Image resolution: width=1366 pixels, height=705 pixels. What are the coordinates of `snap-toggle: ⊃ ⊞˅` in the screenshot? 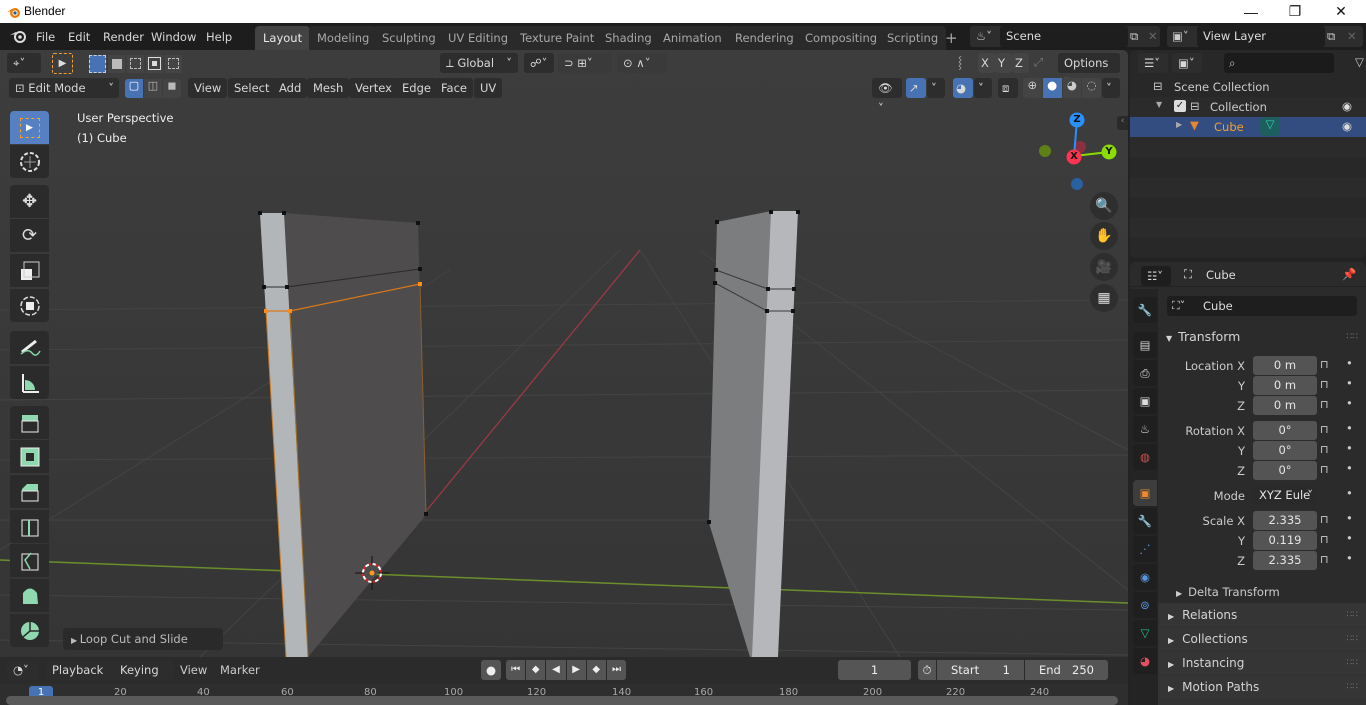 It's located at (585, 63).